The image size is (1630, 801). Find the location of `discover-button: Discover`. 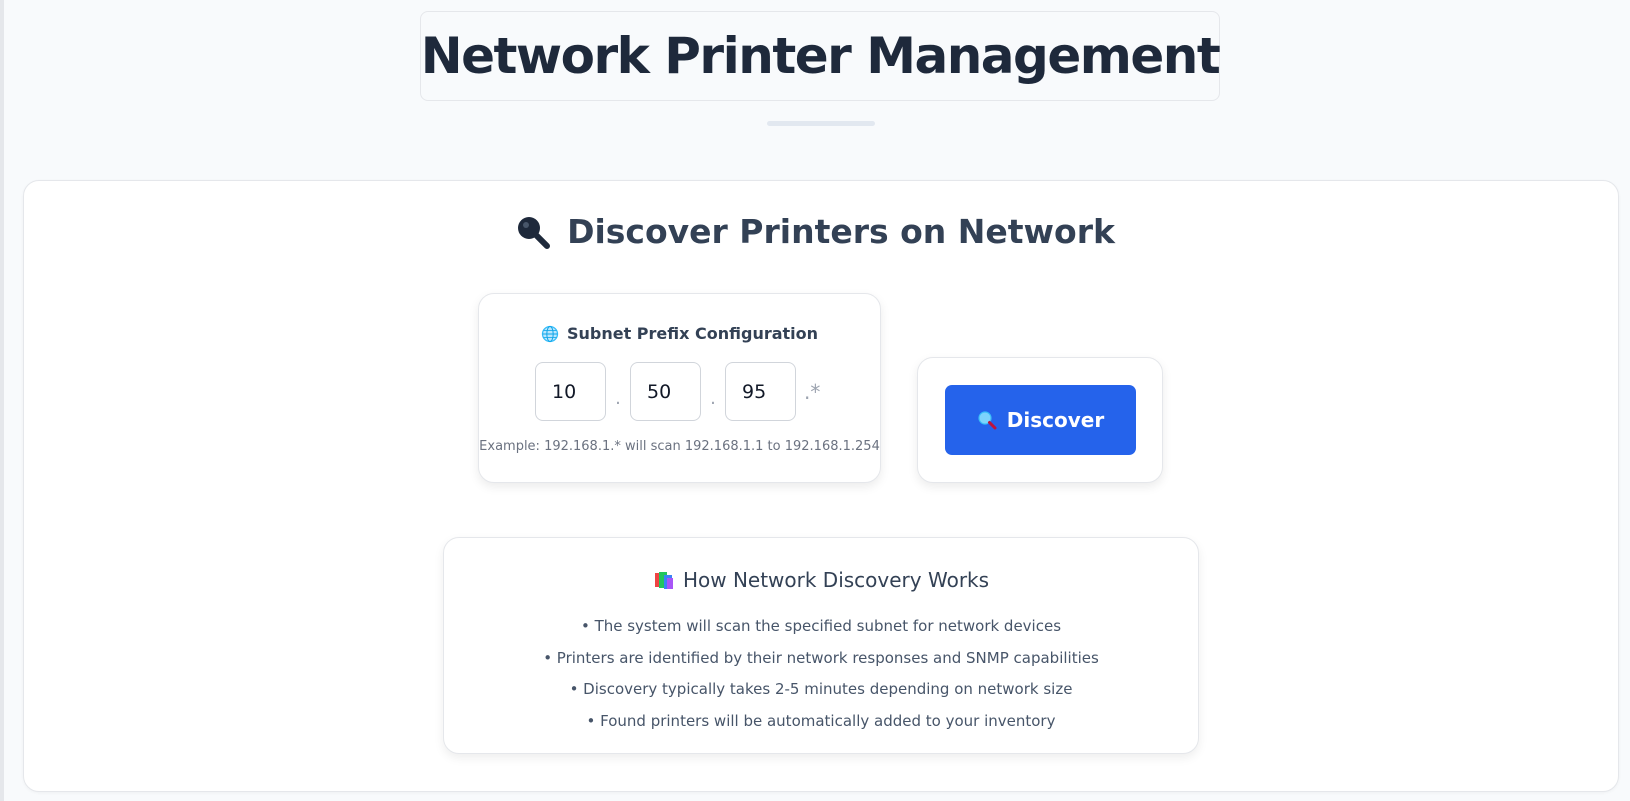

discover-button: Discover is located at coordinates (1040, 420).